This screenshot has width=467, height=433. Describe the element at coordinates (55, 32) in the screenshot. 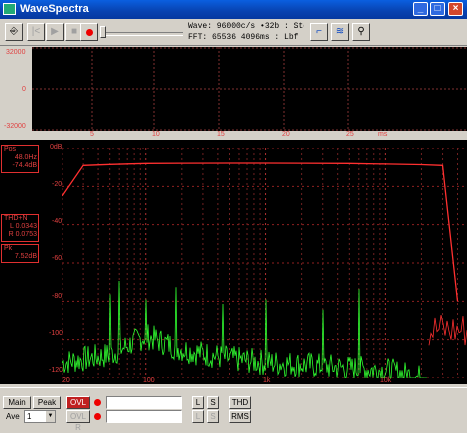

I see `play-button: ▶` at that location.